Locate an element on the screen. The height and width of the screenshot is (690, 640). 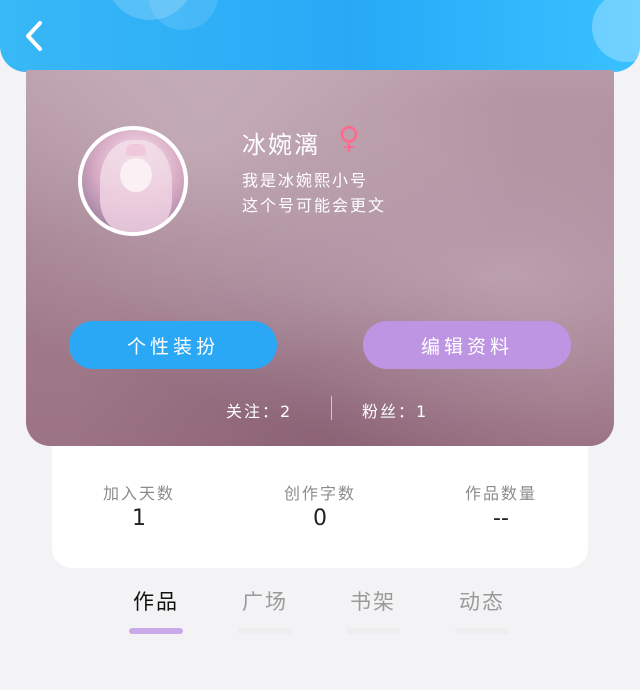
stat-join-days: 加入天数 1 is located at coordinates (139, 505).